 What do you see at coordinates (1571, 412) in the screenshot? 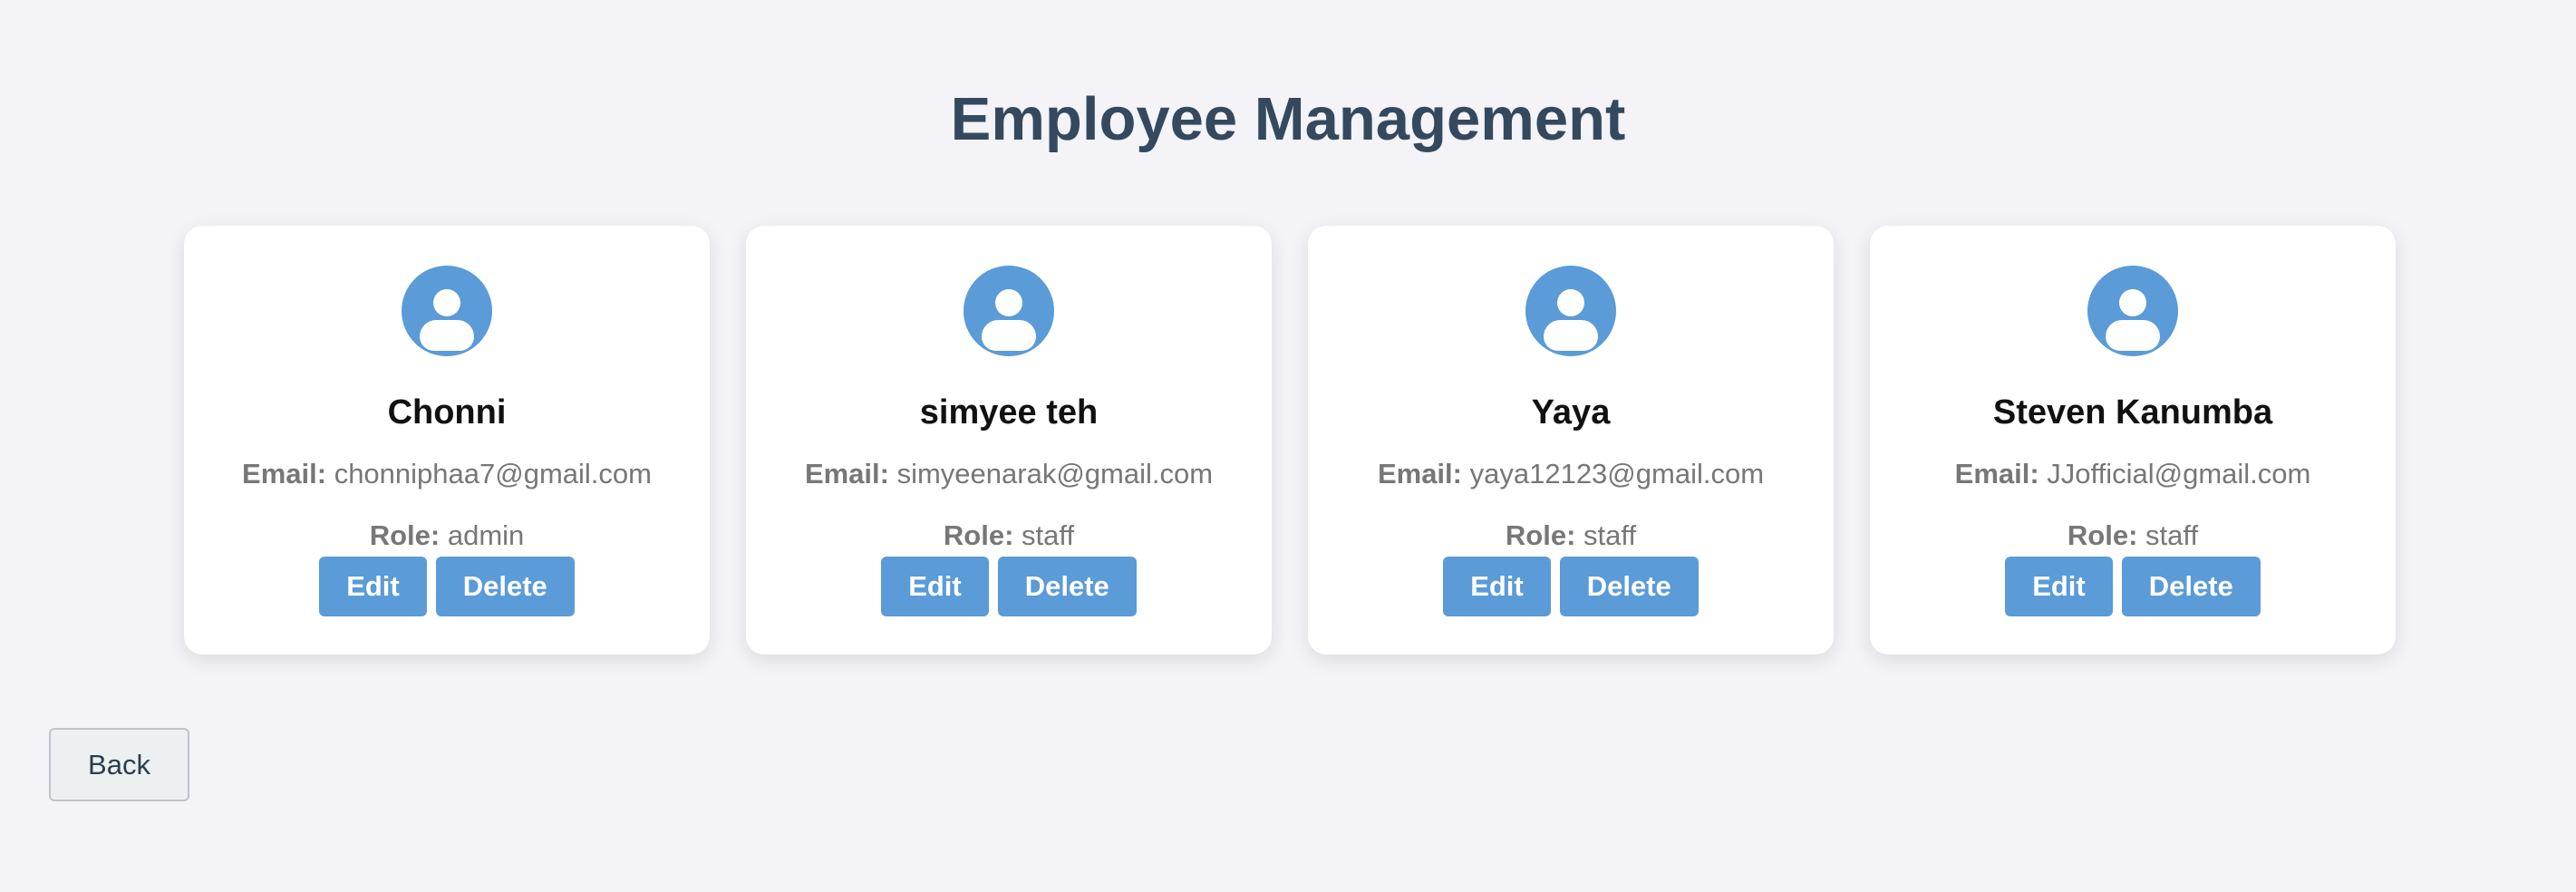
I see `employee-name: Yaya` at bounding box center [1571, 412].